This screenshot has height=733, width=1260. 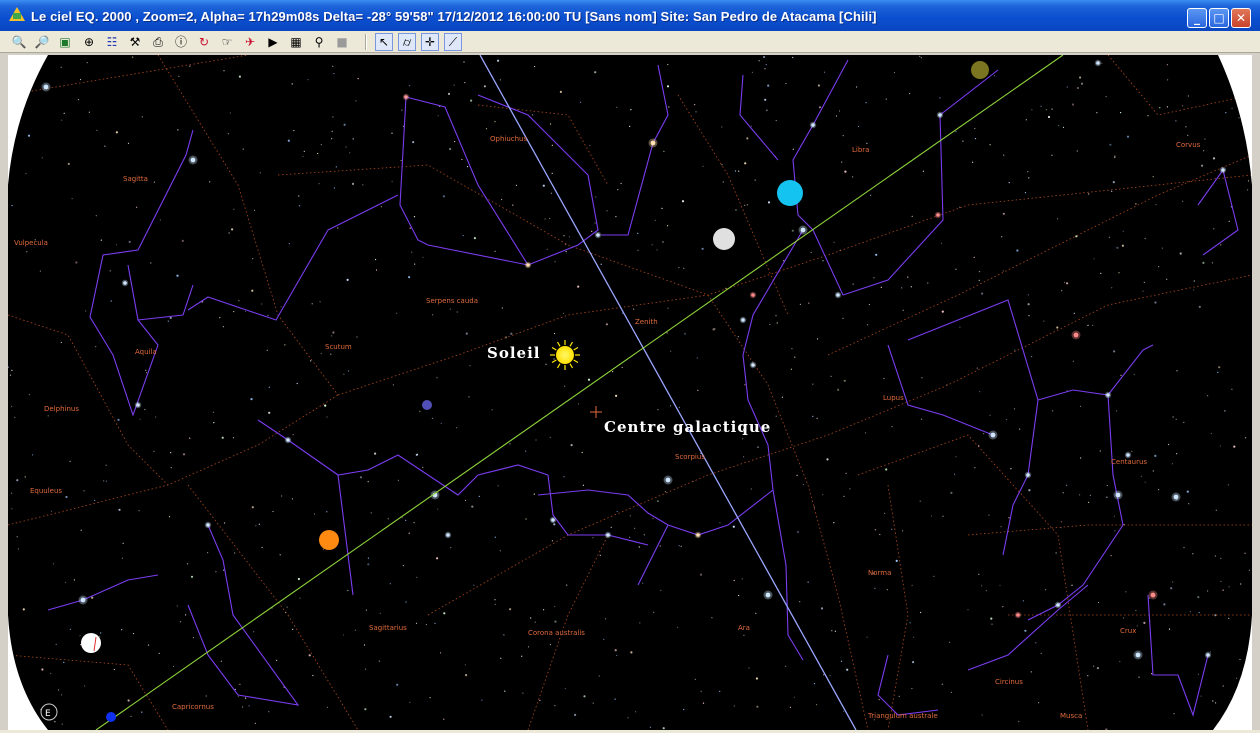 I want to click on telescope-icon: ⚒, so click(x=135, y=42).